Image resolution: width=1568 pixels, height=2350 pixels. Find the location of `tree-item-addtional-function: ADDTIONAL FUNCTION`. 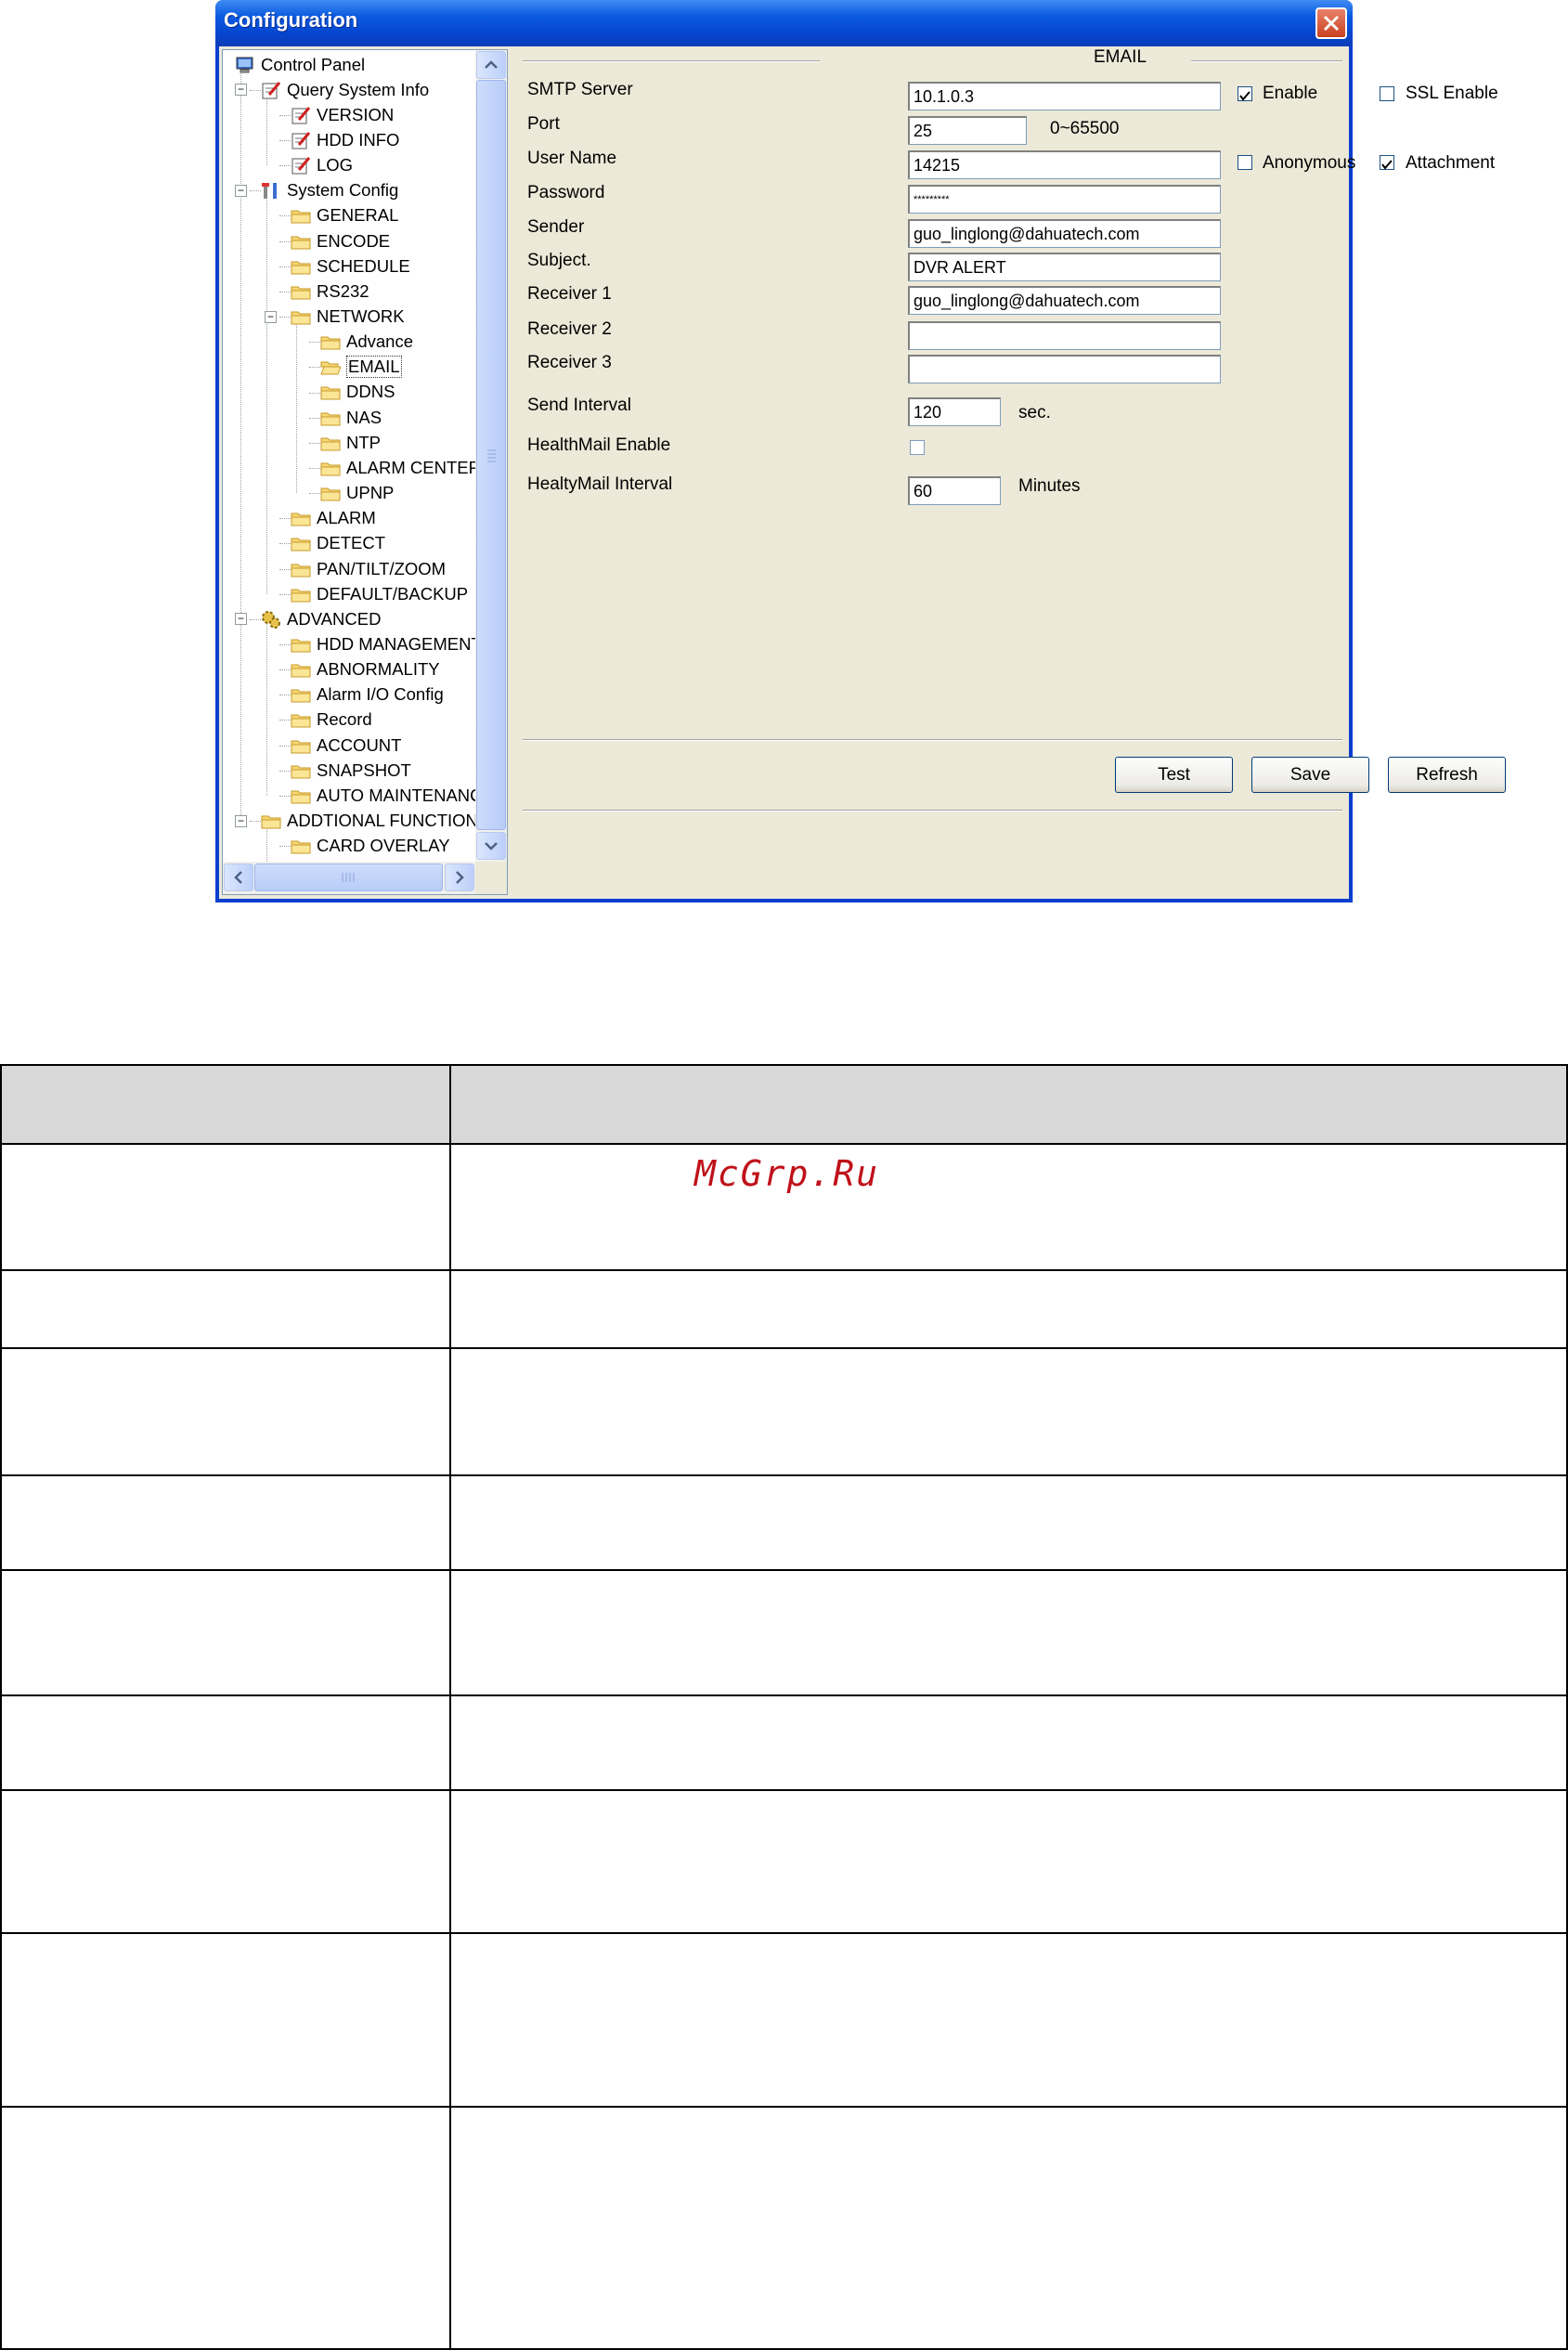

tree-item-addtional-function: ADDTIONAL FUNCTION is located at coordinates (368, 822).